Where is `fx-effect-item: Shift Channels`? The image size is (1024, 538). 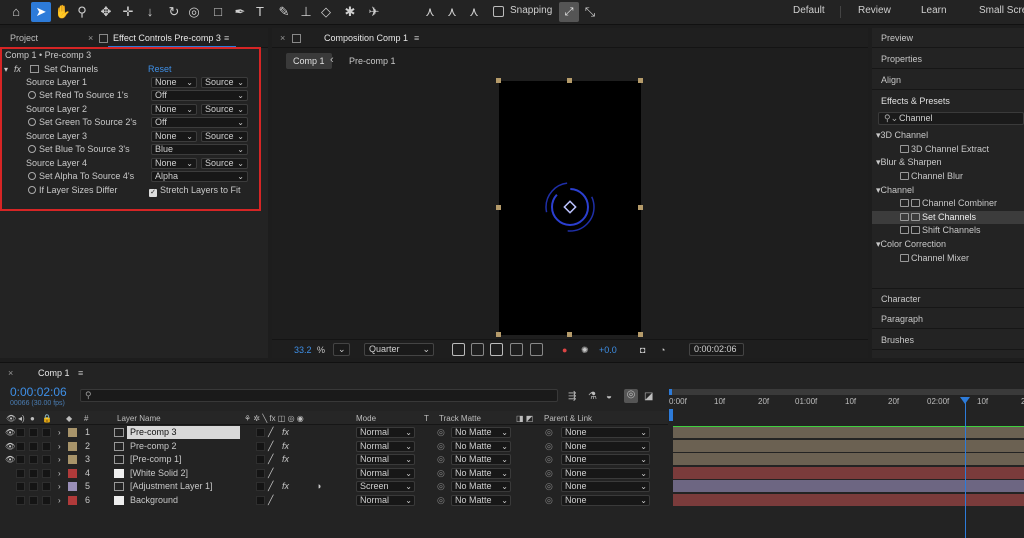
fx-effect-item: Shift Channels is located at coordinates (948, 230).